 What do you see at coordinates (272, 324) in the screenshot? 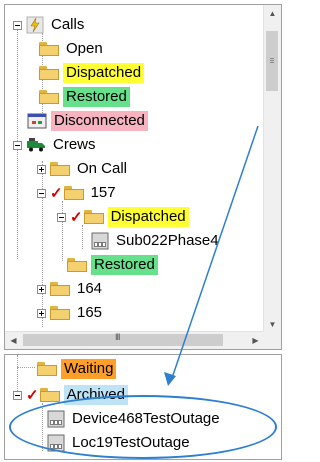
I see `scroll-down-icon: ▼` at bounding box center [272, 324].